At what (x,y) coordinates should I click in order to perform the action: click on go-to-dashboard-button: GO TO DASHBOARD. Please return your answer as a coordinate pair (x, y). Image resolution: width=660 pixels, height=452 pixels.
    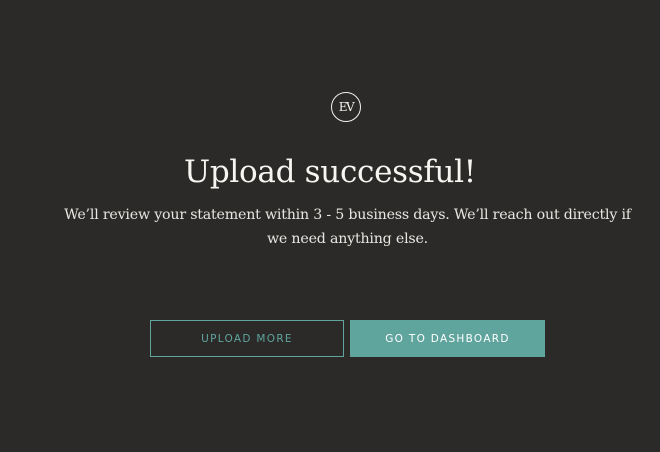
    Looking at the image, I should click on (447, 338).